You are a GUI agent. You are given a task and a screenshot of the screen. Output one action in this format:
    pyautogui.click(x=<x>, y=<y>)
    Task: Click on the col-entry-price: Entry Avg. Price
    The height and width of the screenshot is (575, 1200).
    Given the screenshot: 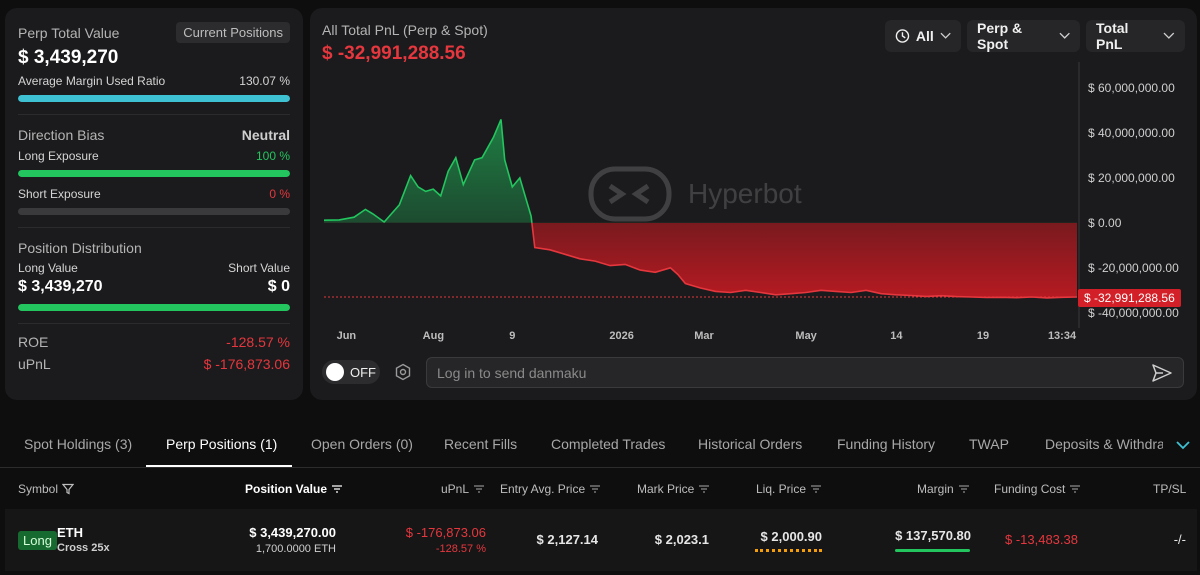 What is the action you would take?
    pyautogui.click(x=550, y=489)
    